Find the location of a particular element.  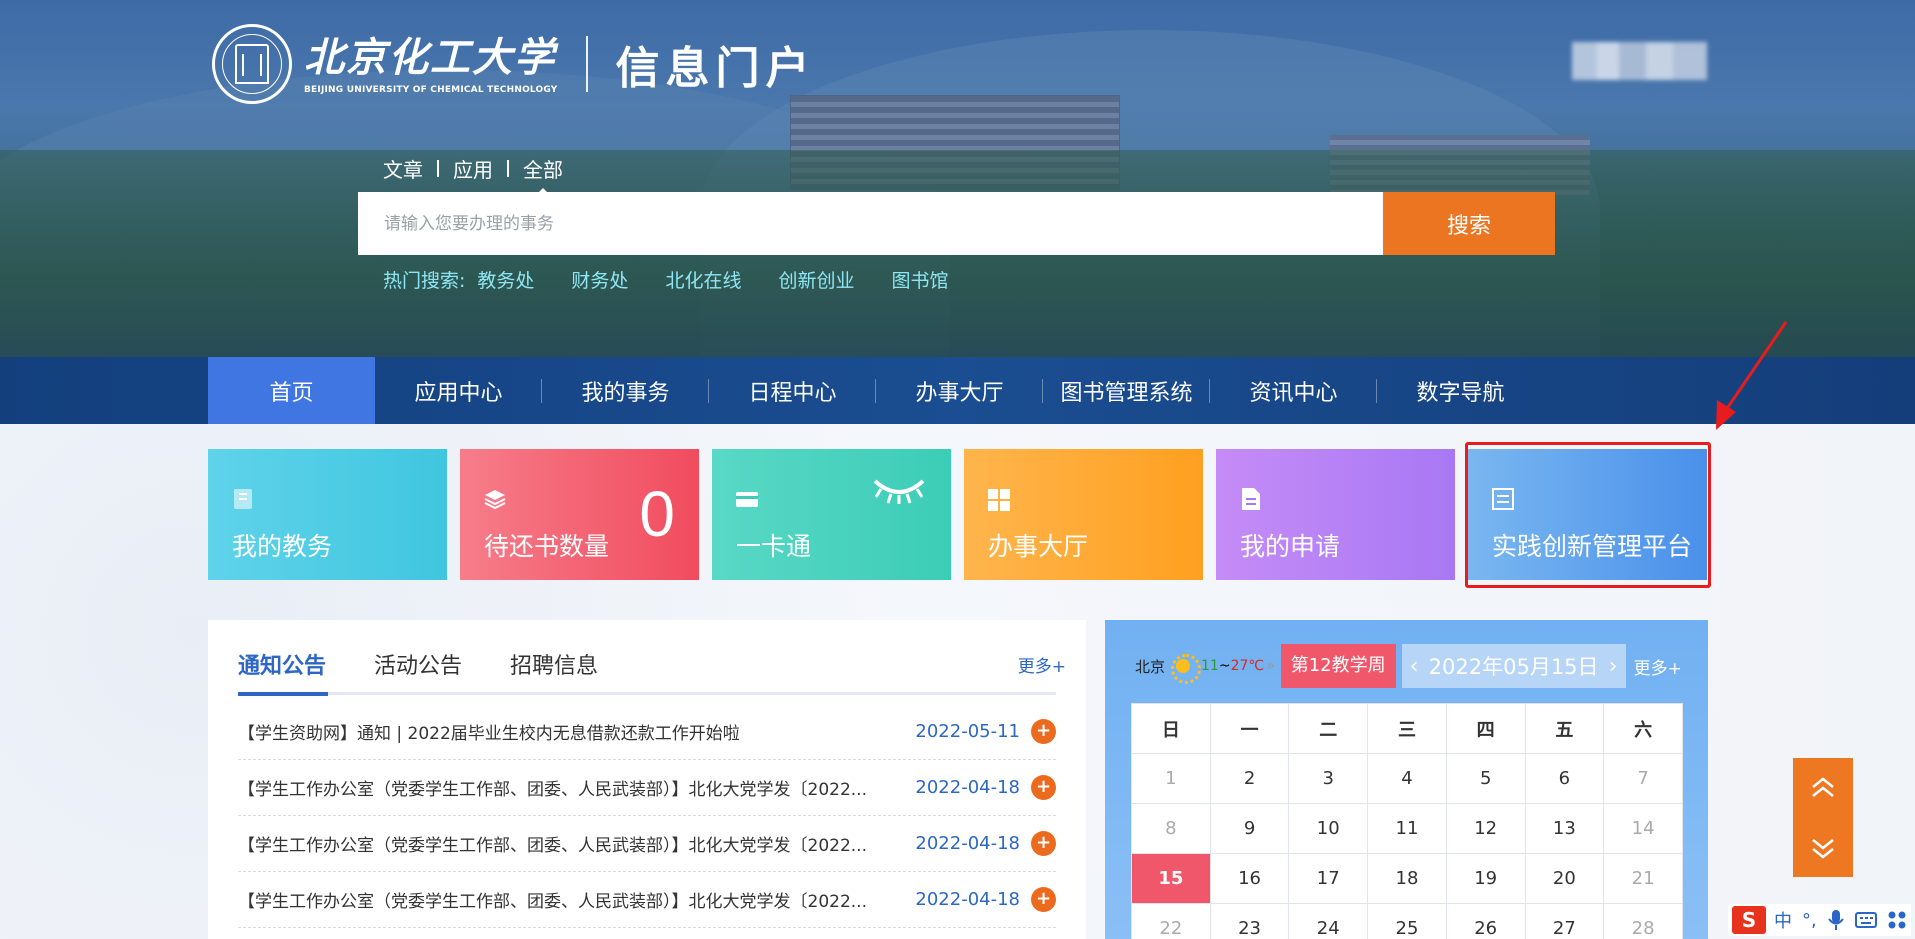

calendar-day: 23 is located at coordinates (1249, 921).